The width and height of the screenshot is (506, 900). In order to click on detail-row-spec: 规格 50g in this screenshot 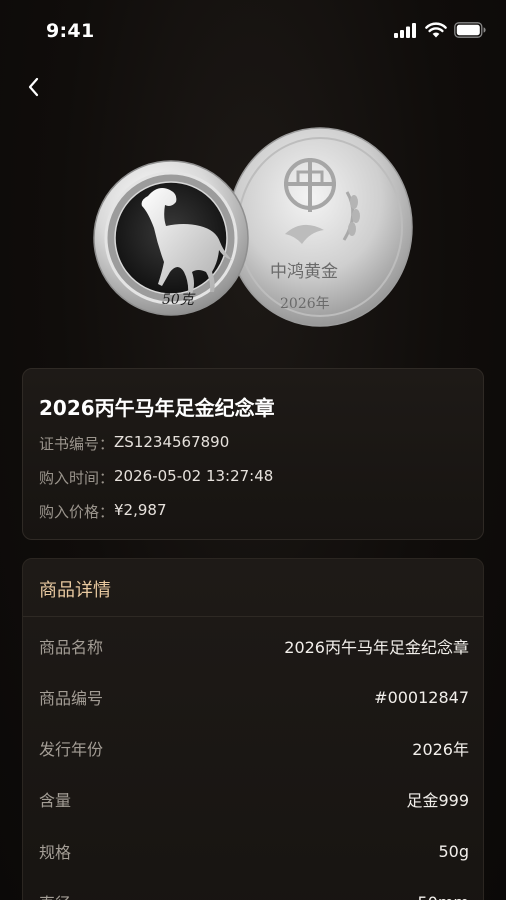, I will do `click(254, 851)`.